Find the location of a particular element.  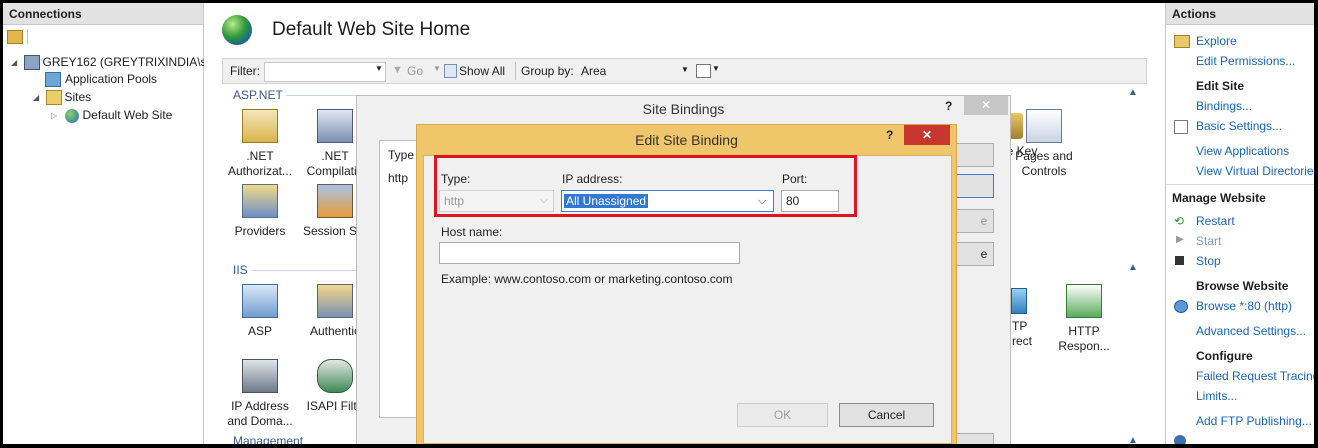

tree-server-label: GREY162 (GREYTRIXINDIA\sre is located at coordinates (130, 62).